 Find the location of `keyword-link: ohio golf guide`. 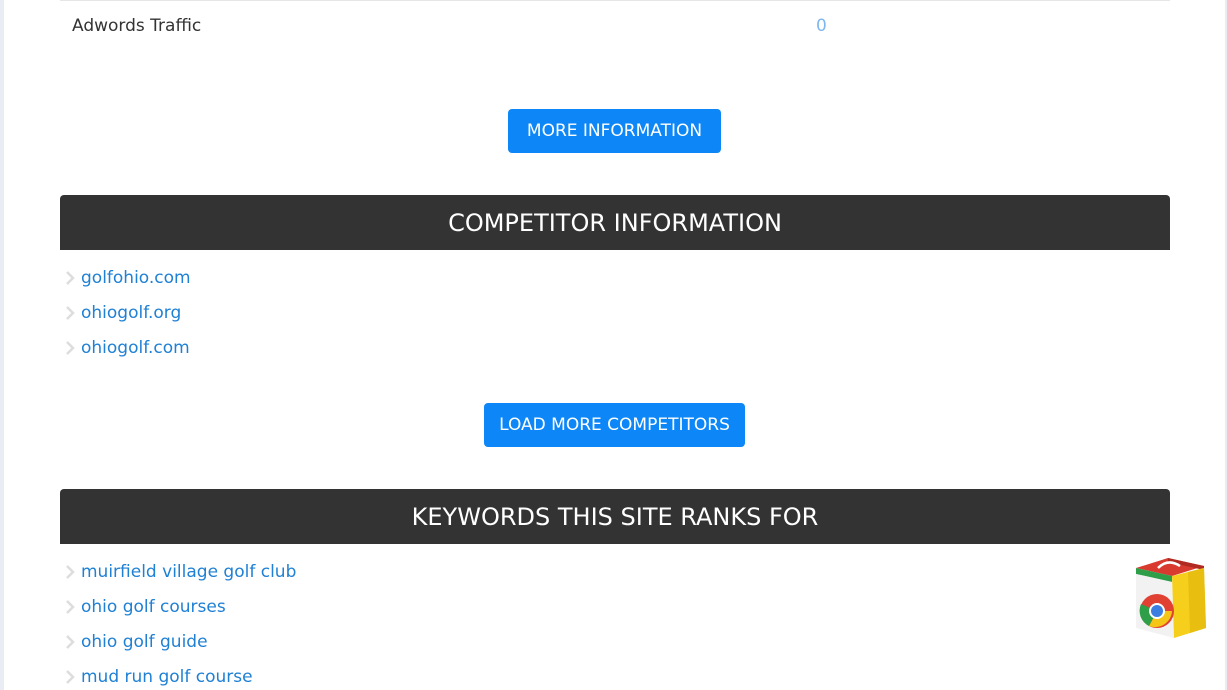

keyword-link: ohio golf guide is located at coordinates (144, 642).